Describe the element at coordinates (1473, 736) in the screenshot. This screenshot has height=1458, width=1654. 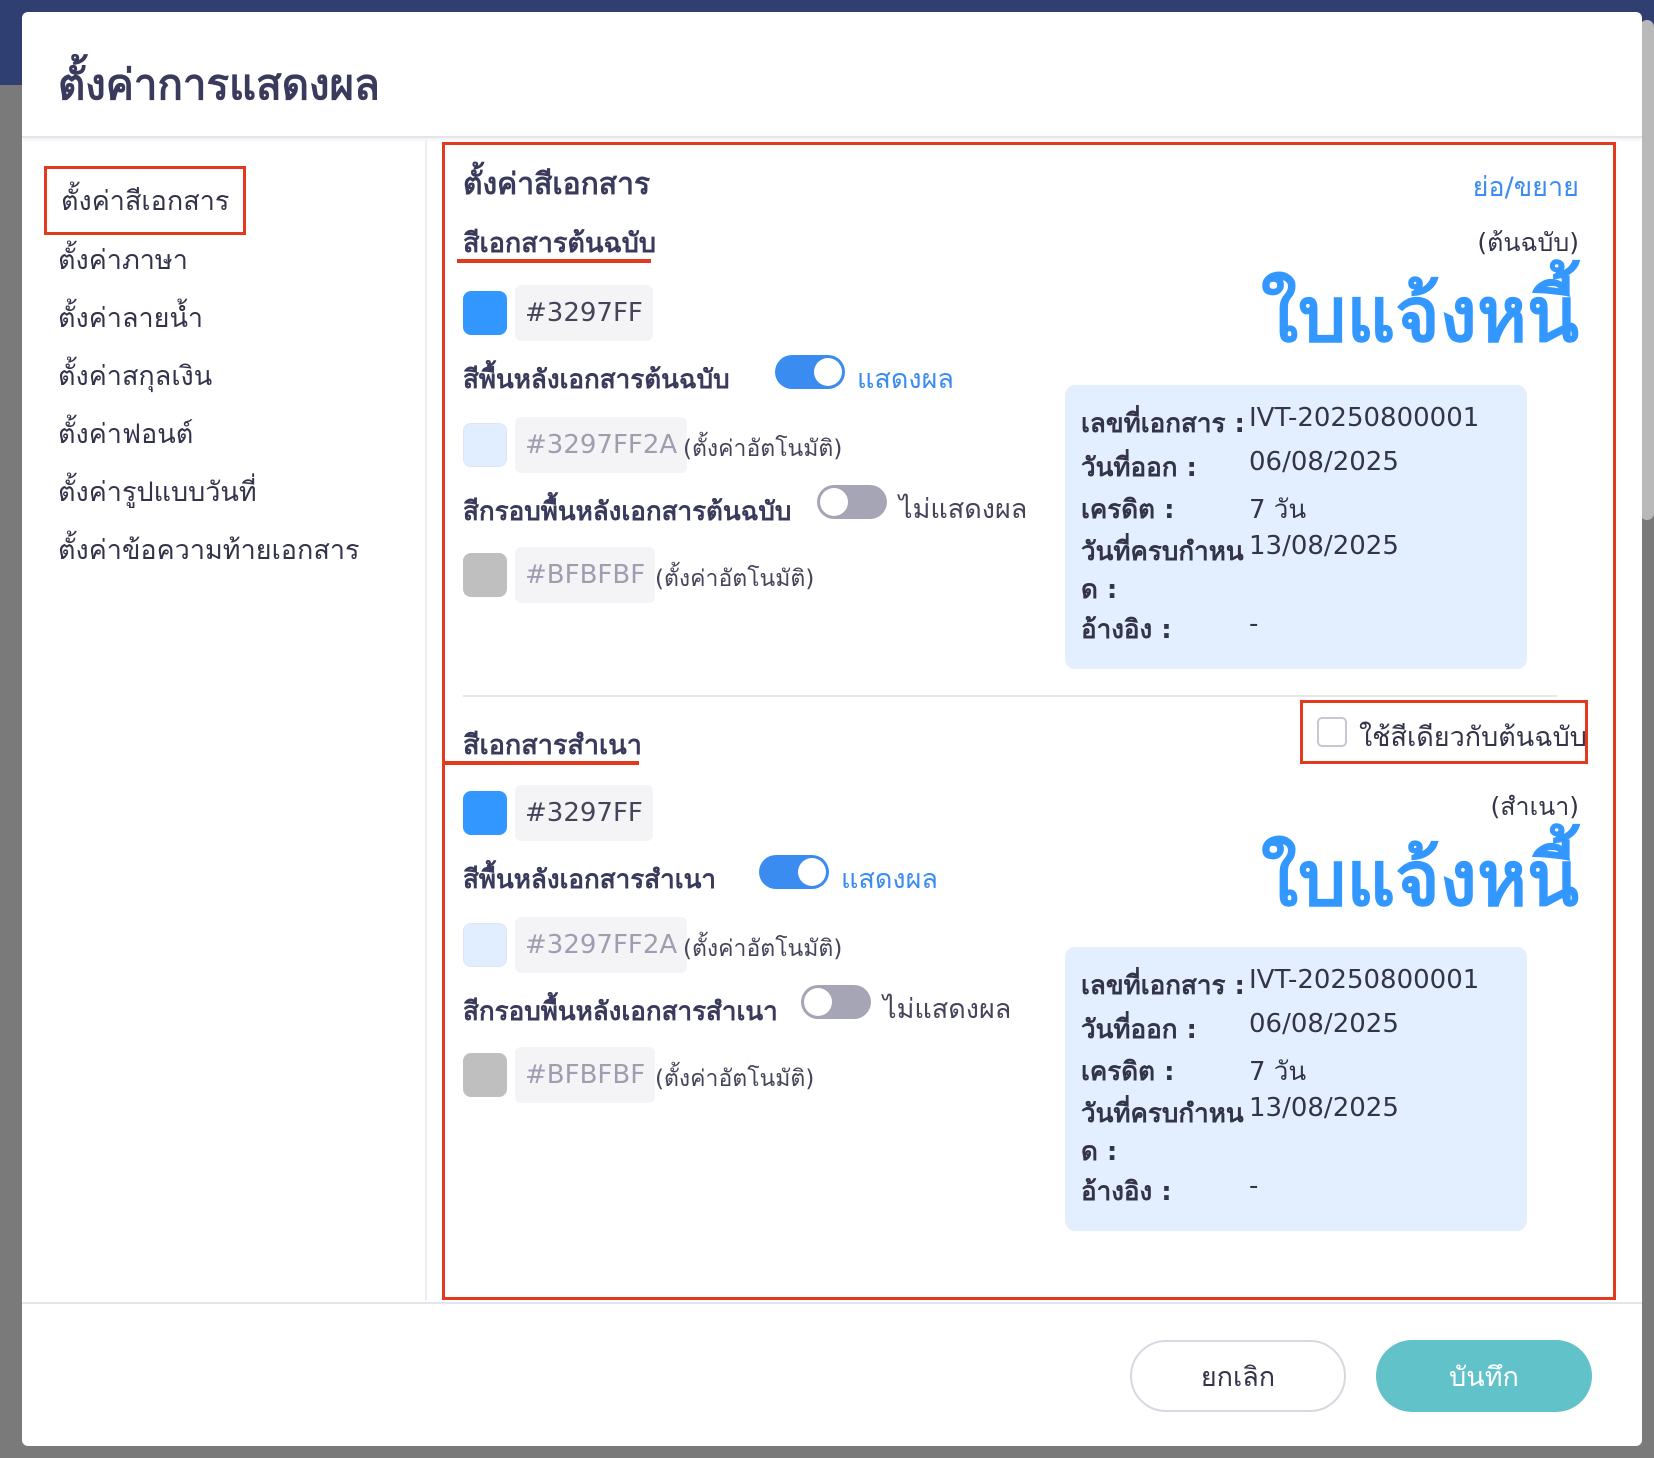
I see `same-as-original-label: ใช้สีเดียวกับต้นฉบับ` at that location.